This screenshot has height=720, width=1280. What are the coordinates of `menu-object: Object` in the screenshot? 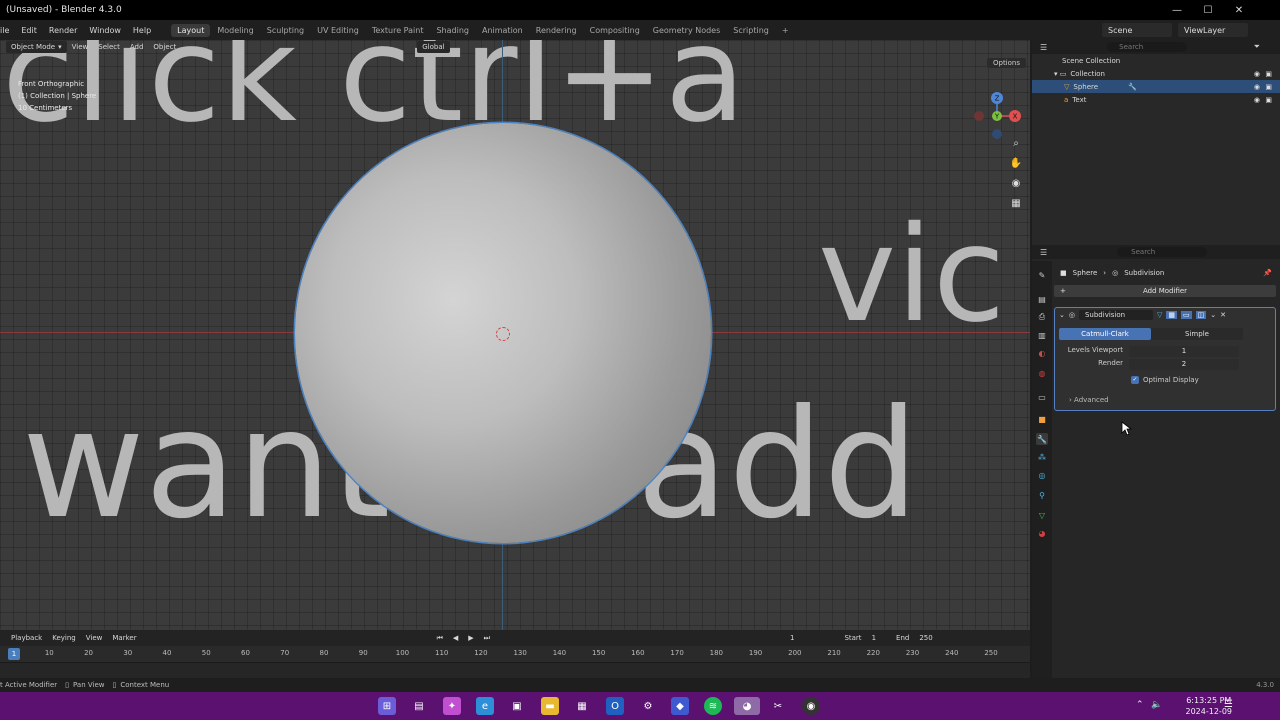 It's located at (164, 47).